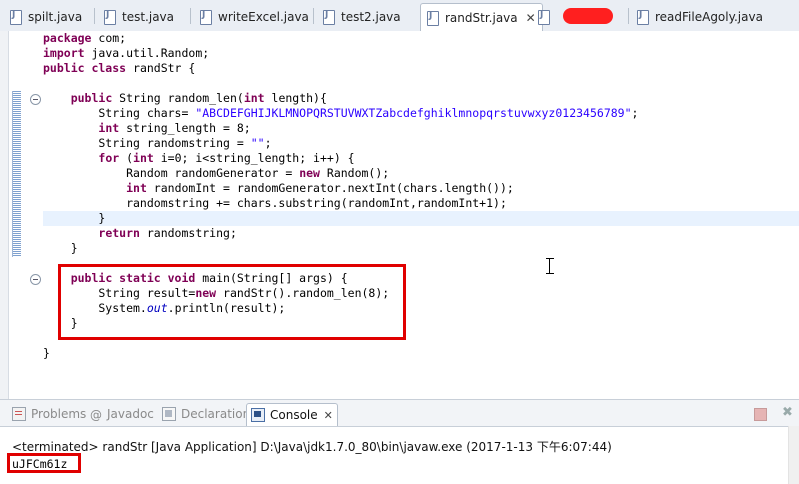 The image size is (799, 484). I want to click on code-token: public, so click(91, 98).